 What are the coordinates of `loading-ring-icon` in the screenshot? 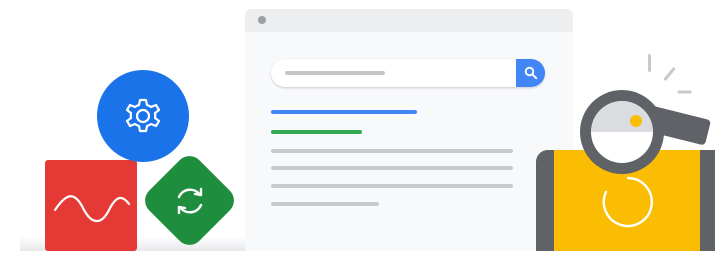 It's located at (627, 202).